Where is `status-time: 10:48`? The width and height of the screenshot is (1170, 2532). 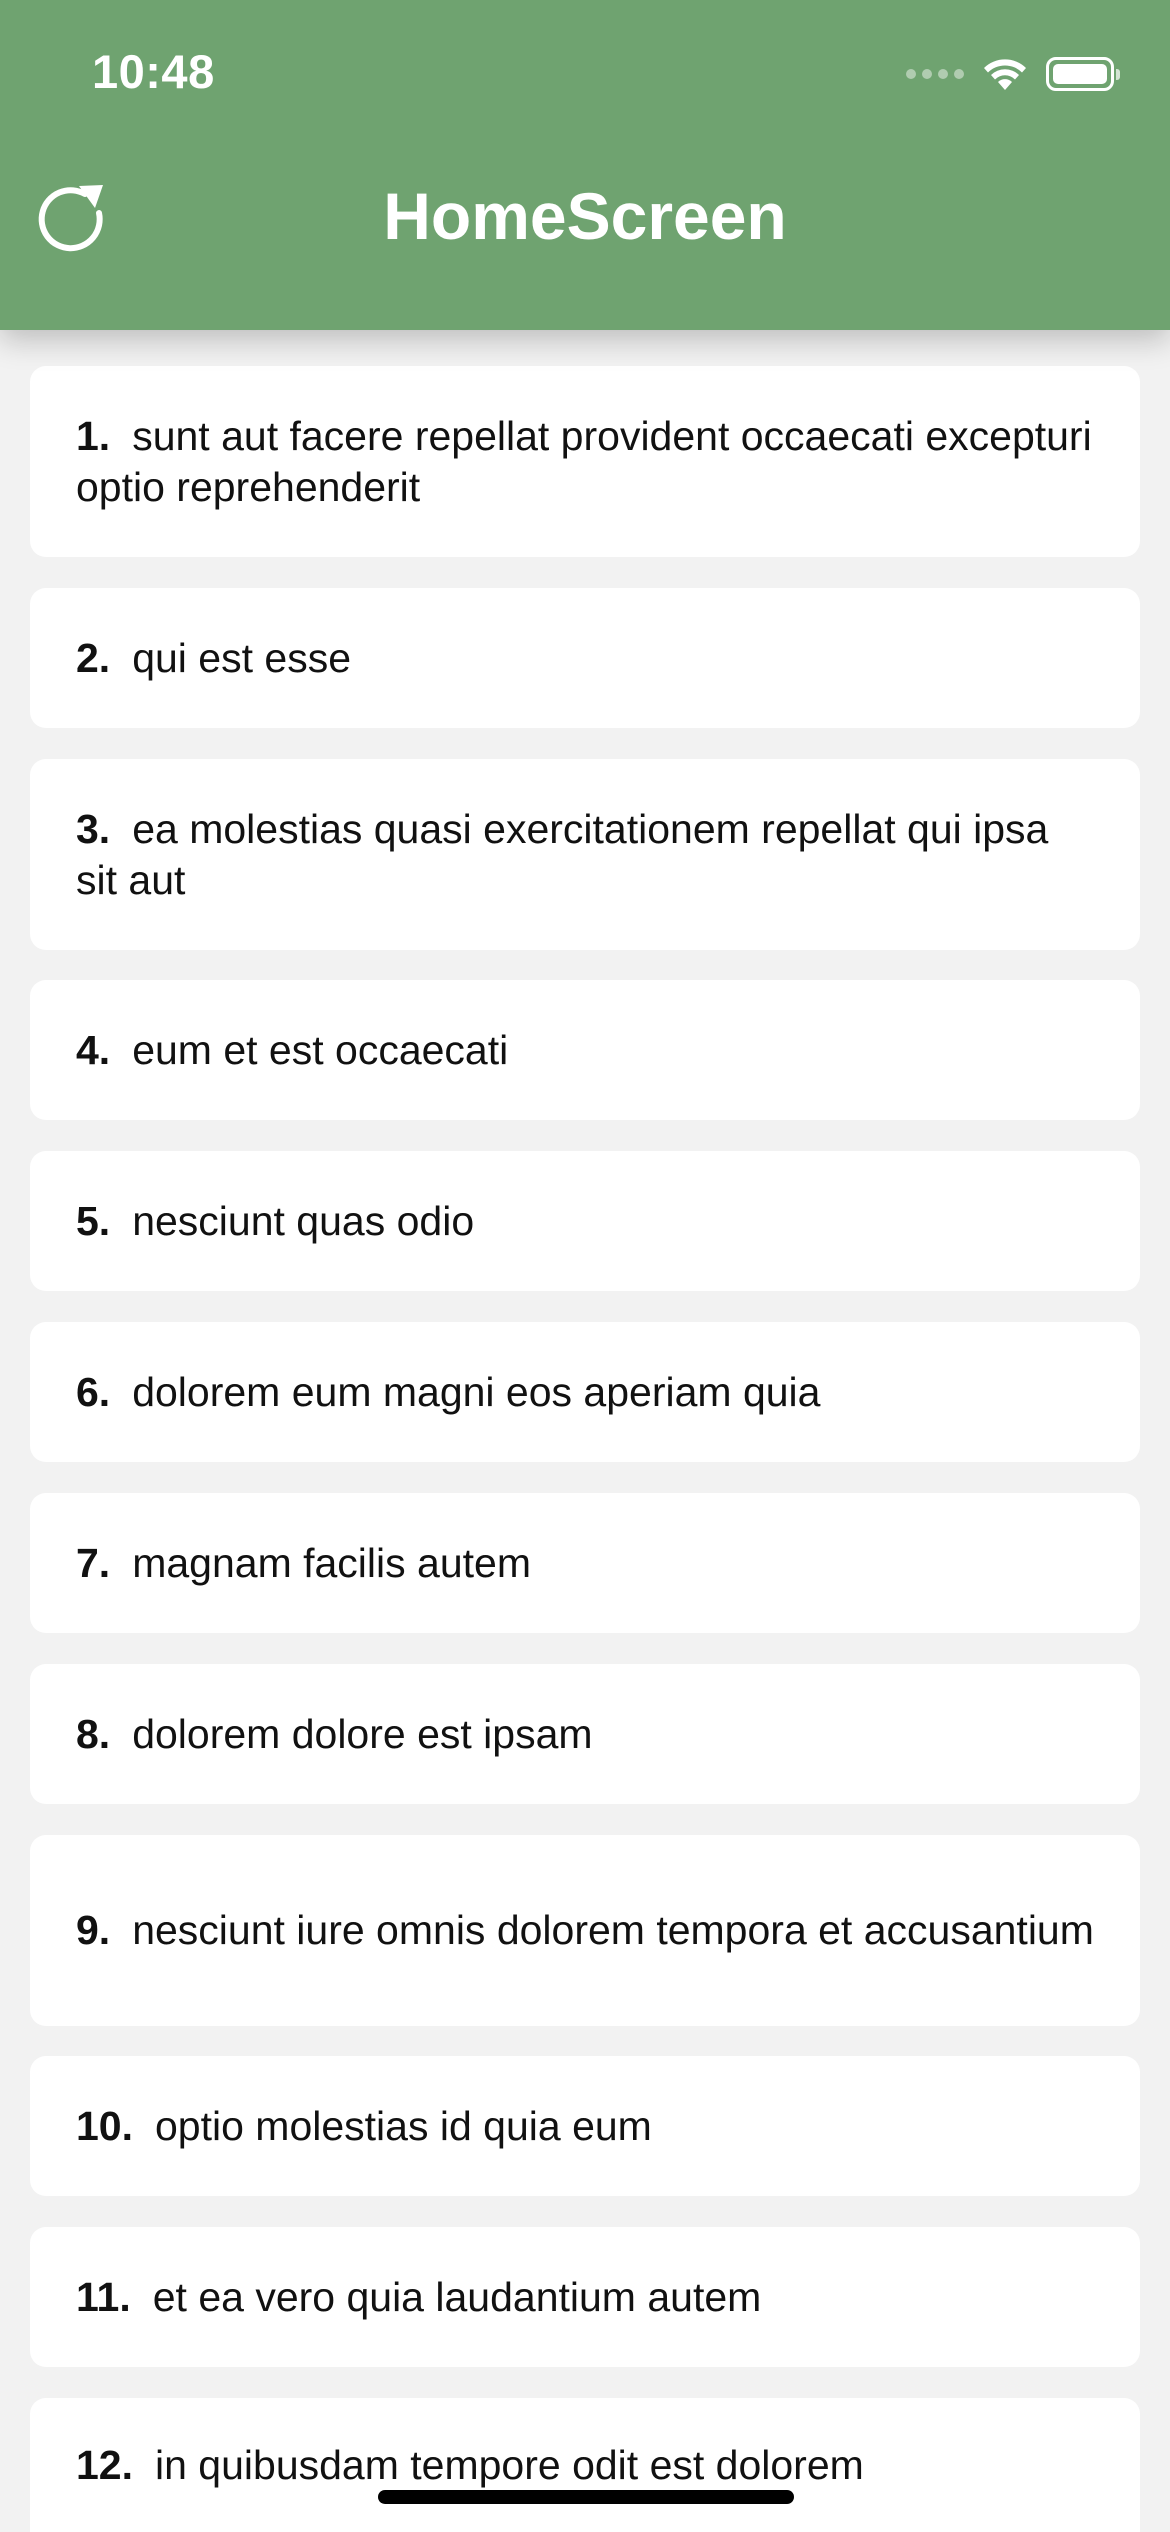
status-time: 10:48 is located at coordinates (153, 71).